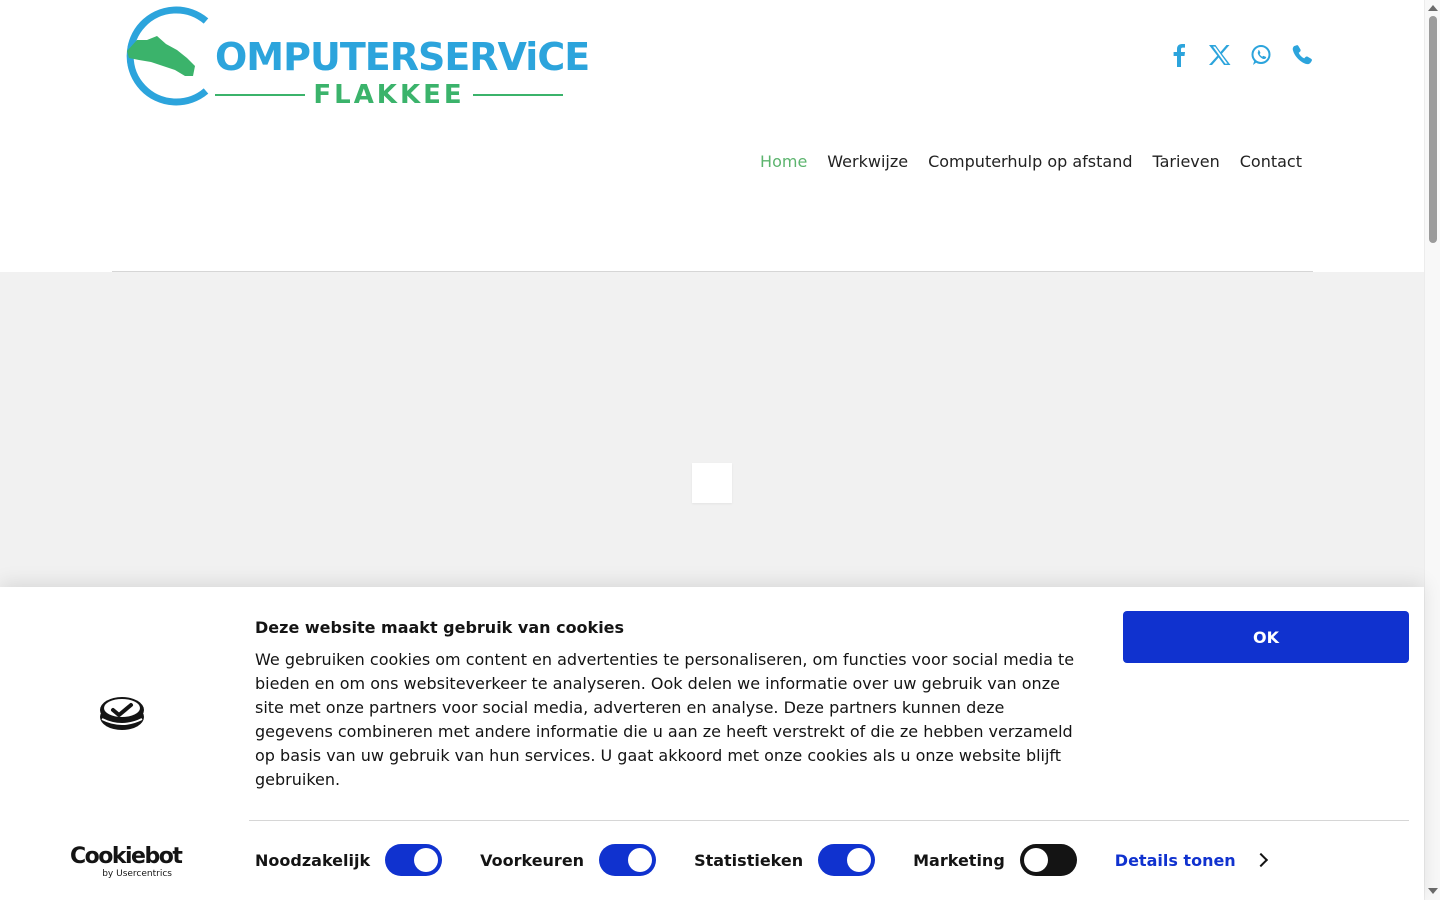  Describe the element at coordinates (1260, 54) in the screenshot. I see `whatsapp-icon` at that location.